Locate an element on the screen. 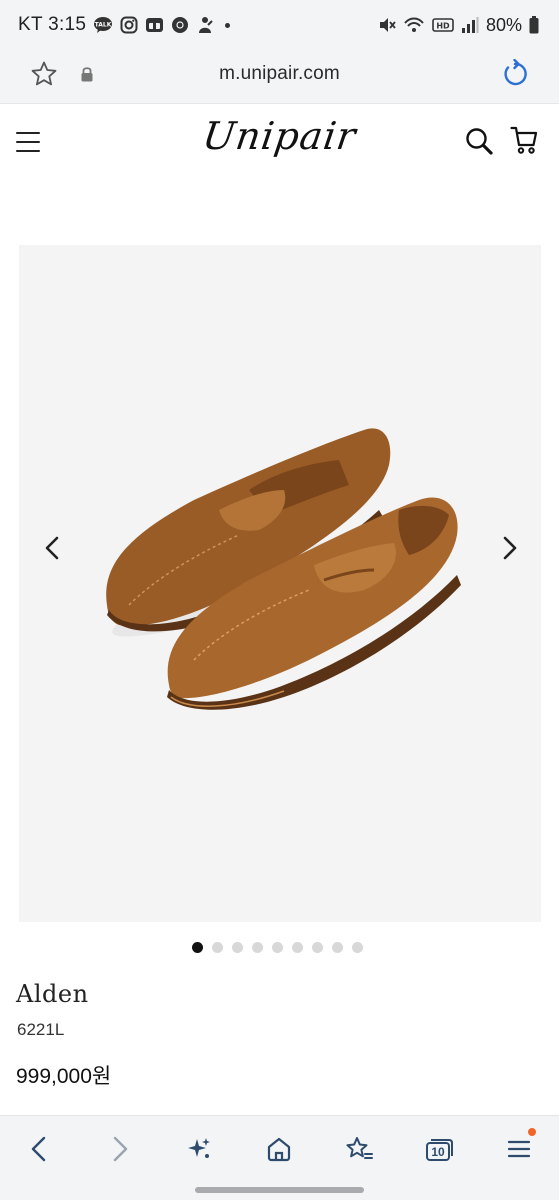 The height and width of the screenshot is (1200, 559). back-arrow-icon is located at coordinates (39, 1149).